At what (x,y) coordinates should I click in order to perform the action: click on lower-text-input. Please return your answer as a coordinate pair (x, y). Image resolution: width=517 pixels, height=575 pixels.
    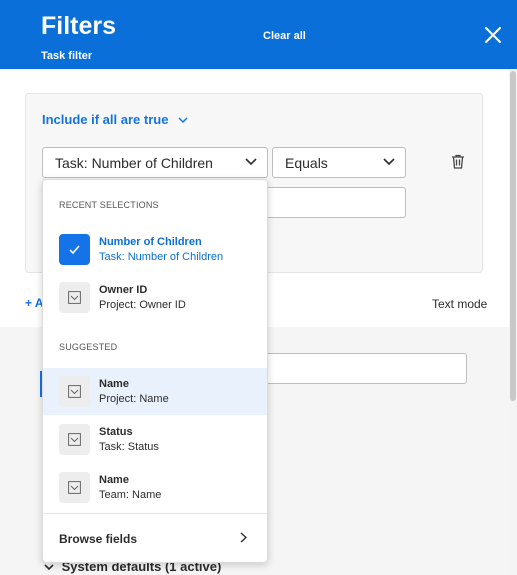
    Looking at the image, I should click on (361, 368).